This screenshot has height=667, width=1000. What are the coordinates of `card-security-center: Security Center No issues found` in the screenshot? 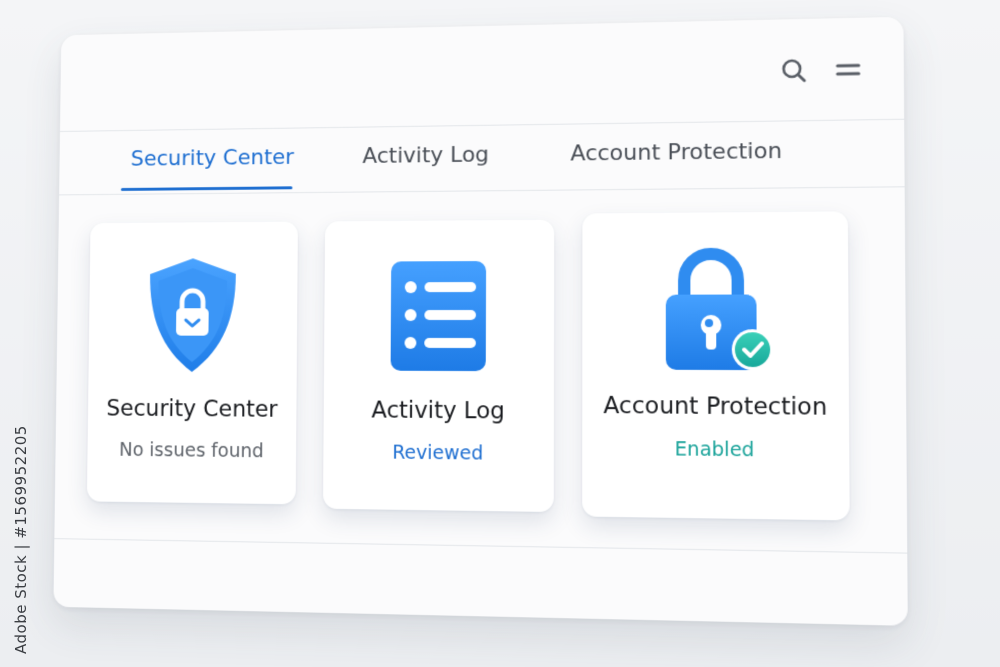 It's located at (192, 363).